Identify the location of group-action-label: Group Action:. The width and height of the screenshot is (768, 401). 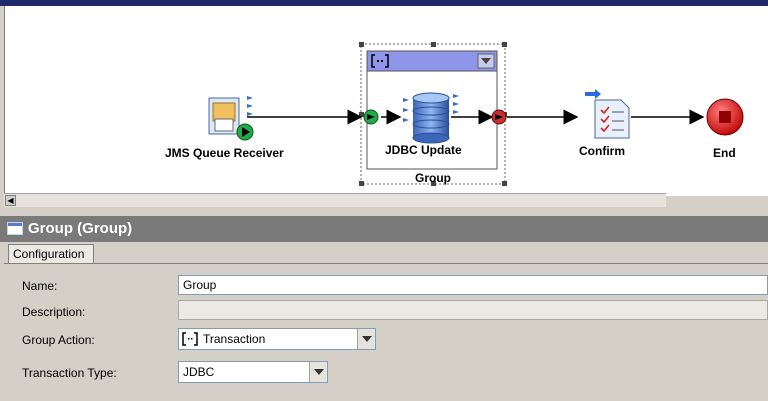
(58, 340).